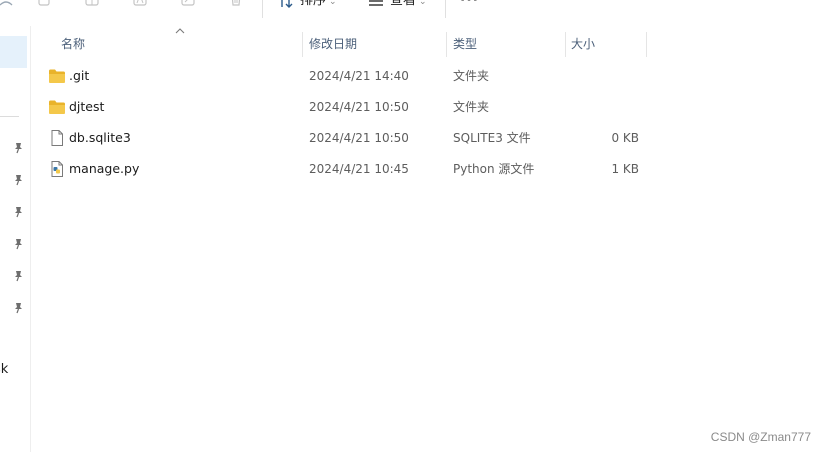  I want to click on file-size: 0 KB, so click(625, 138).